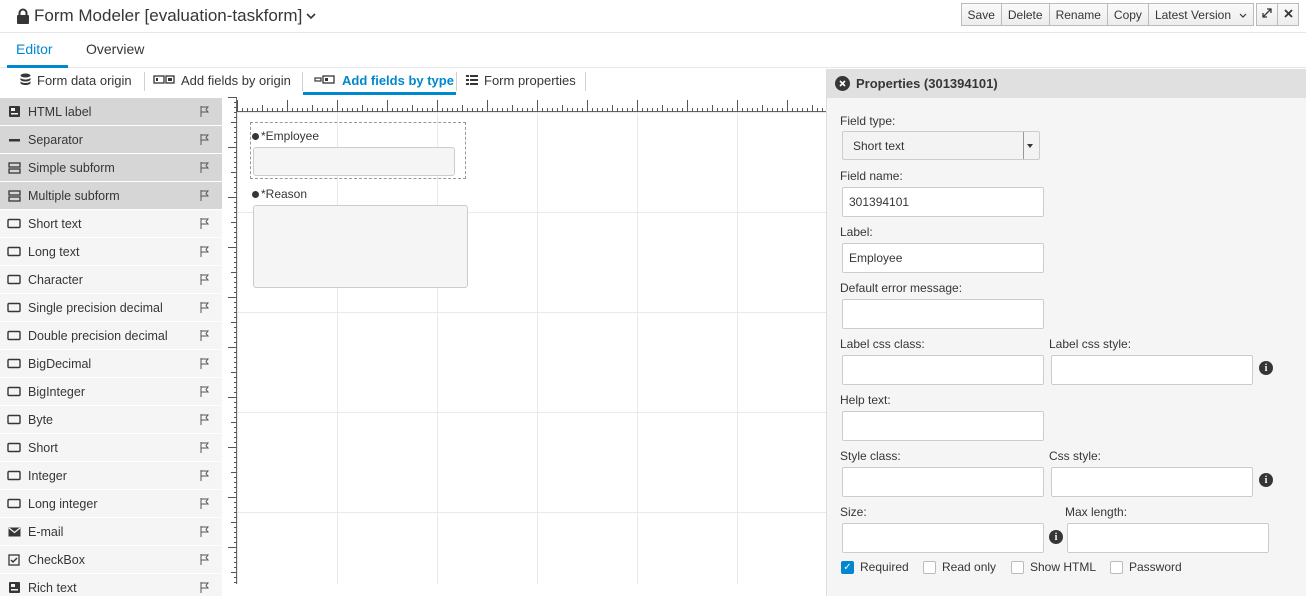 This screenshot has width=1306, height=596. Describe the element at coordinates (360, 246) in the screenshot. I see `reason-field-textarea` at that location.